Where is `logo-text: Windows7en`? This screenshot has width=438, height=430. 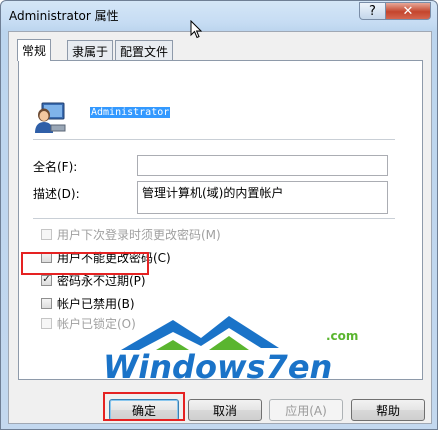
logo-text: Windows7en is located at coordinates (217, 365).